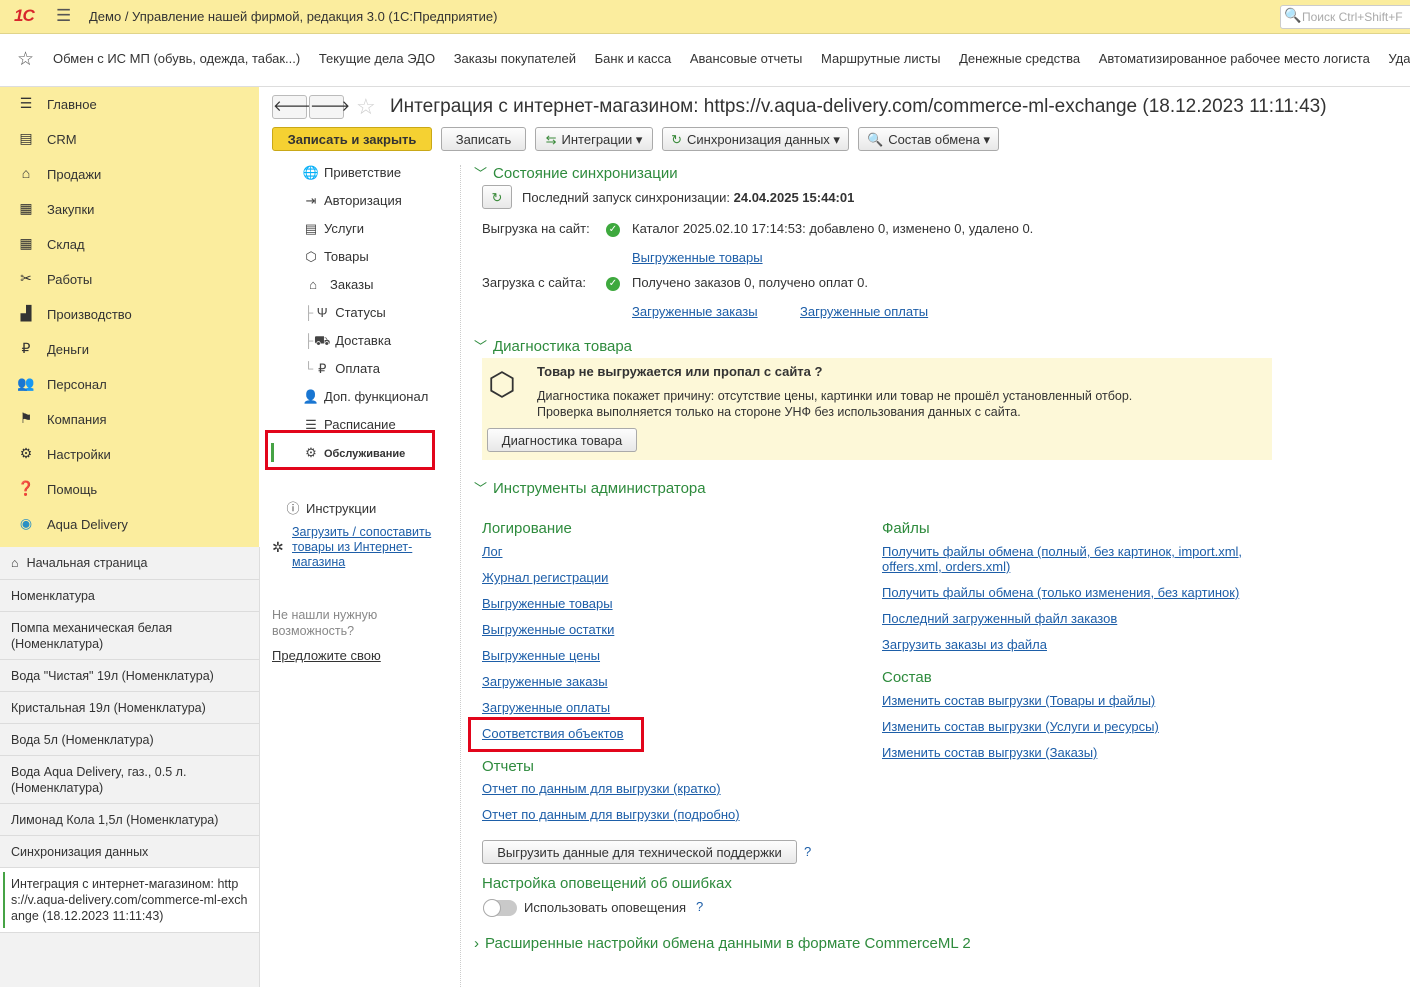 This screenshot has height=987, width=1410. What do you see at coordinates (545, 577) in the screenshot?
I see `registration-journal-link: Журнал регистрации` at bounding box center [545, 577].